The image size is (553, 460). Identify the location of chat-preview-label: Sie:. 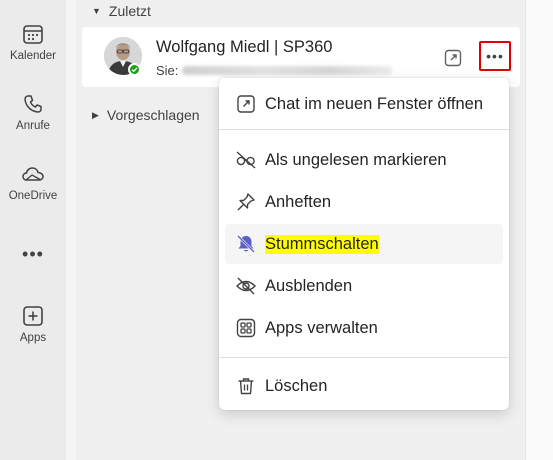
(167, 70).